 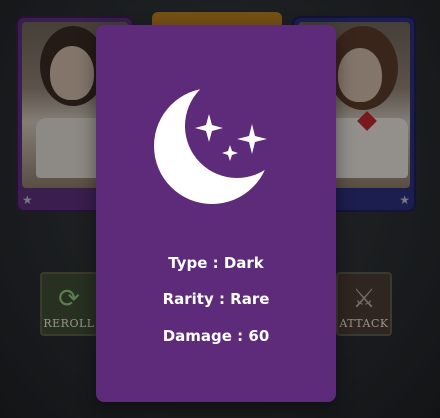 What do you see at coordinates (216, 336) in the screenshot?
I see `card-damage-text: Damage : 60` at bounding box center [216, 336].